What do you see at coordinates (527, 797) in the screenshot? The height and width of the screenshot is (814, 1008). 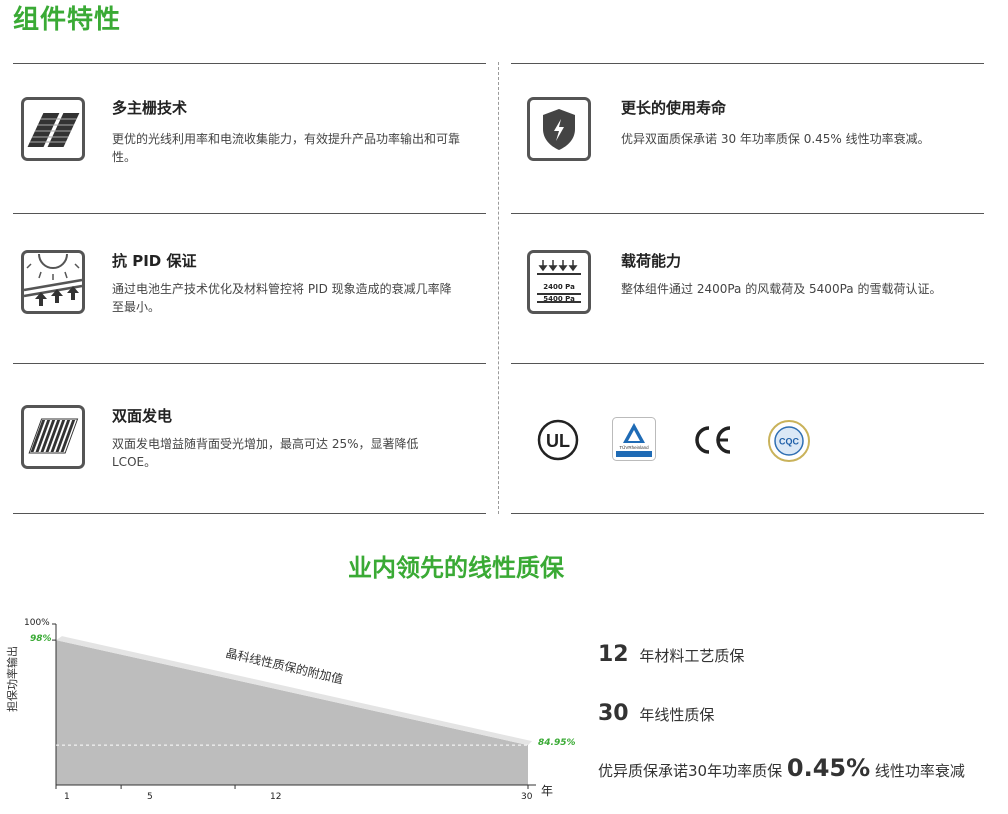 I see `x-tick-label: 30` at bounding box center [527, 797].